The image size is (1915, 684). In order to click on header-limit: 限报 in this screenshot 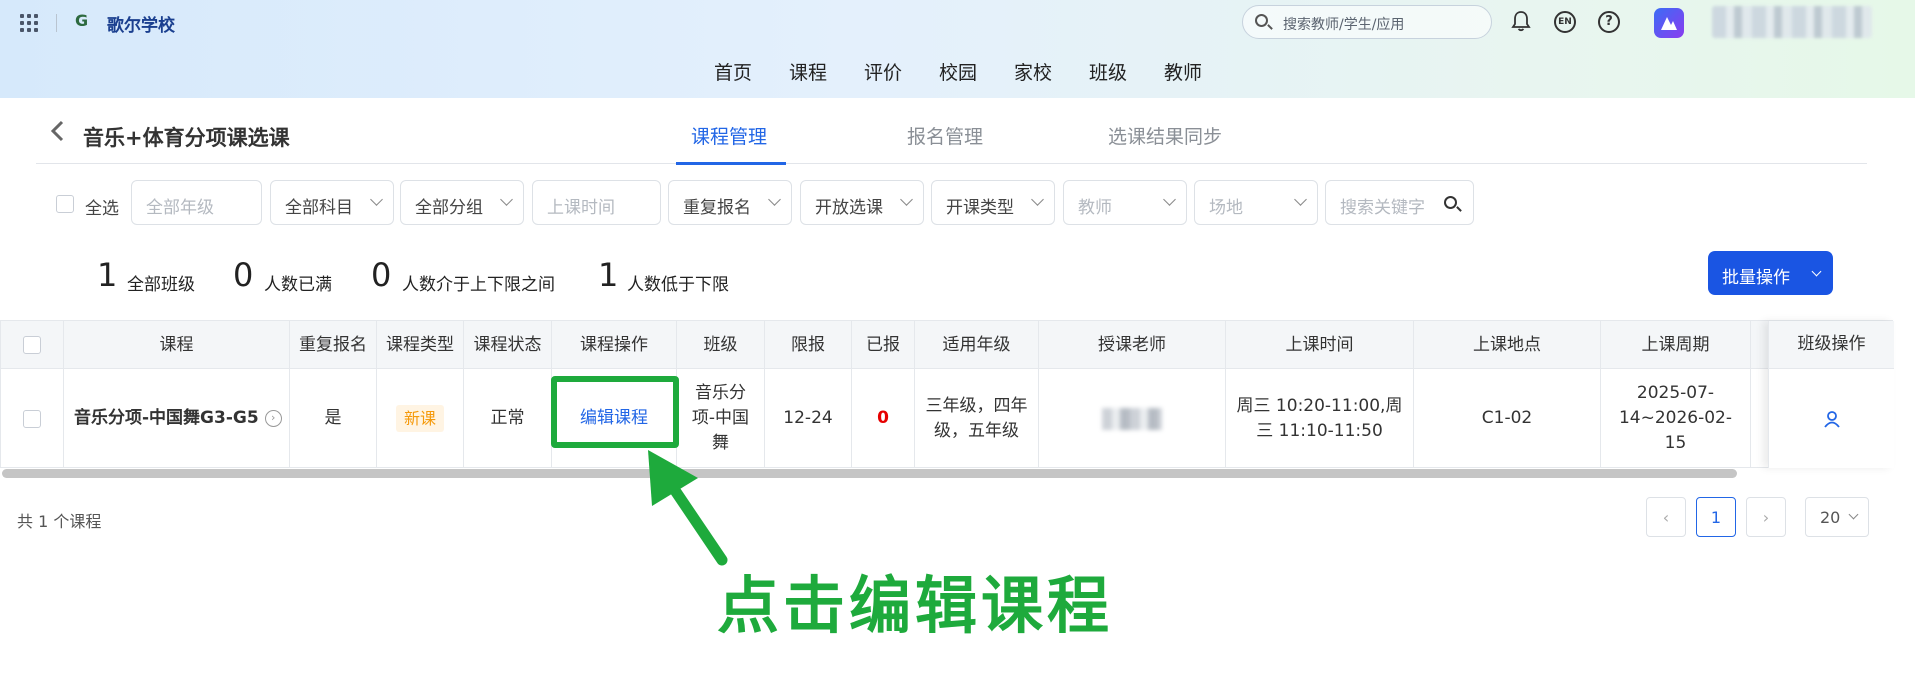, I will do `click(808, 345)`.